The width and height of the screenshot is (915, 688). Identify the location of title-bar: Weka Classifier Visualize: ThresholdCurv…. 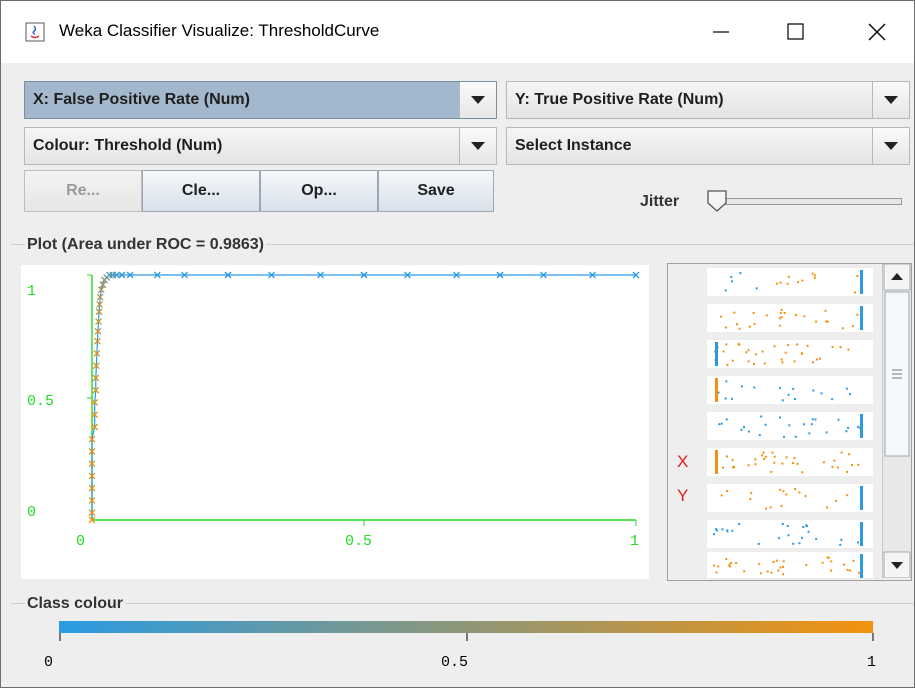
(457, 32).